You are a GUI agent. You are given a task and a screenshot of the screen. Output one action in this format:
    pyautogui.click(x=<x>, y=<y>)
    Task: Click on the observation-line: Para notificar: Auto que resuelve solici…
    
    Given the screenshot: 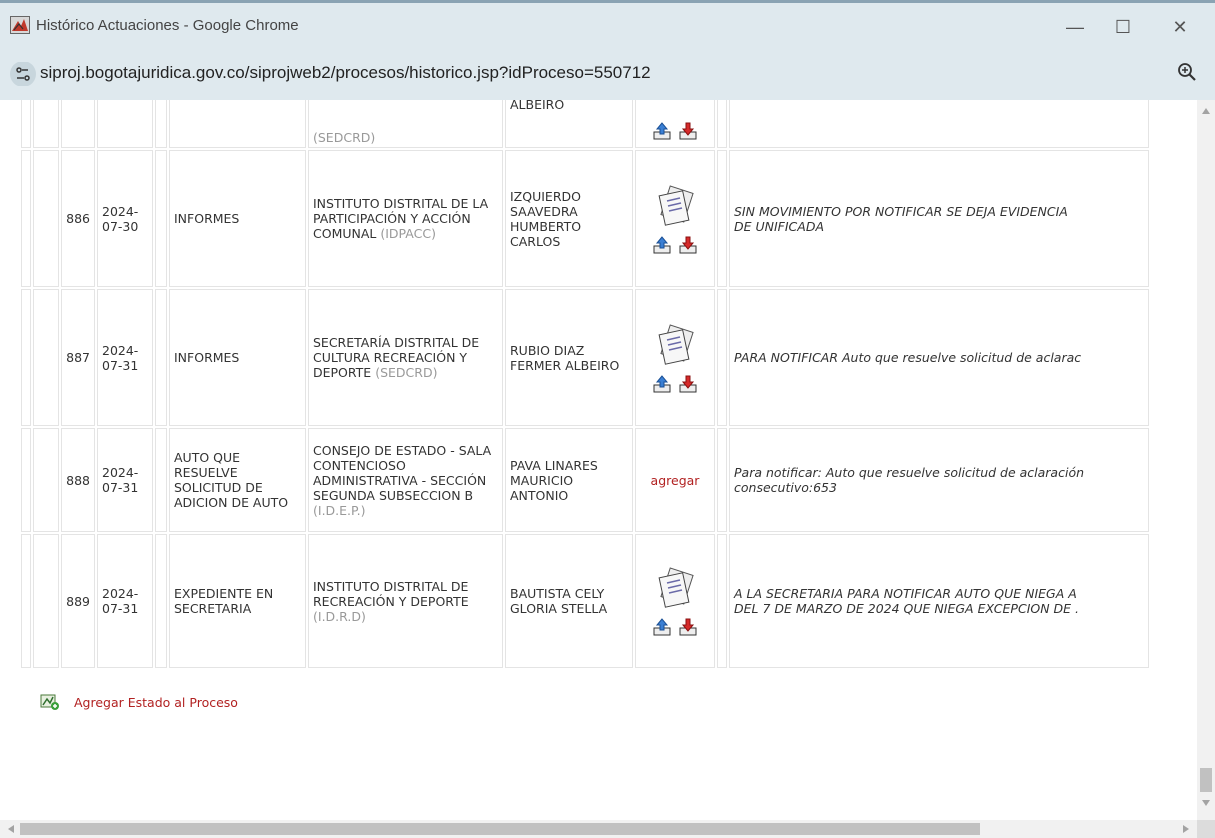 What is the action you would take?
    pyautogui.click(x=909, y=472)
    